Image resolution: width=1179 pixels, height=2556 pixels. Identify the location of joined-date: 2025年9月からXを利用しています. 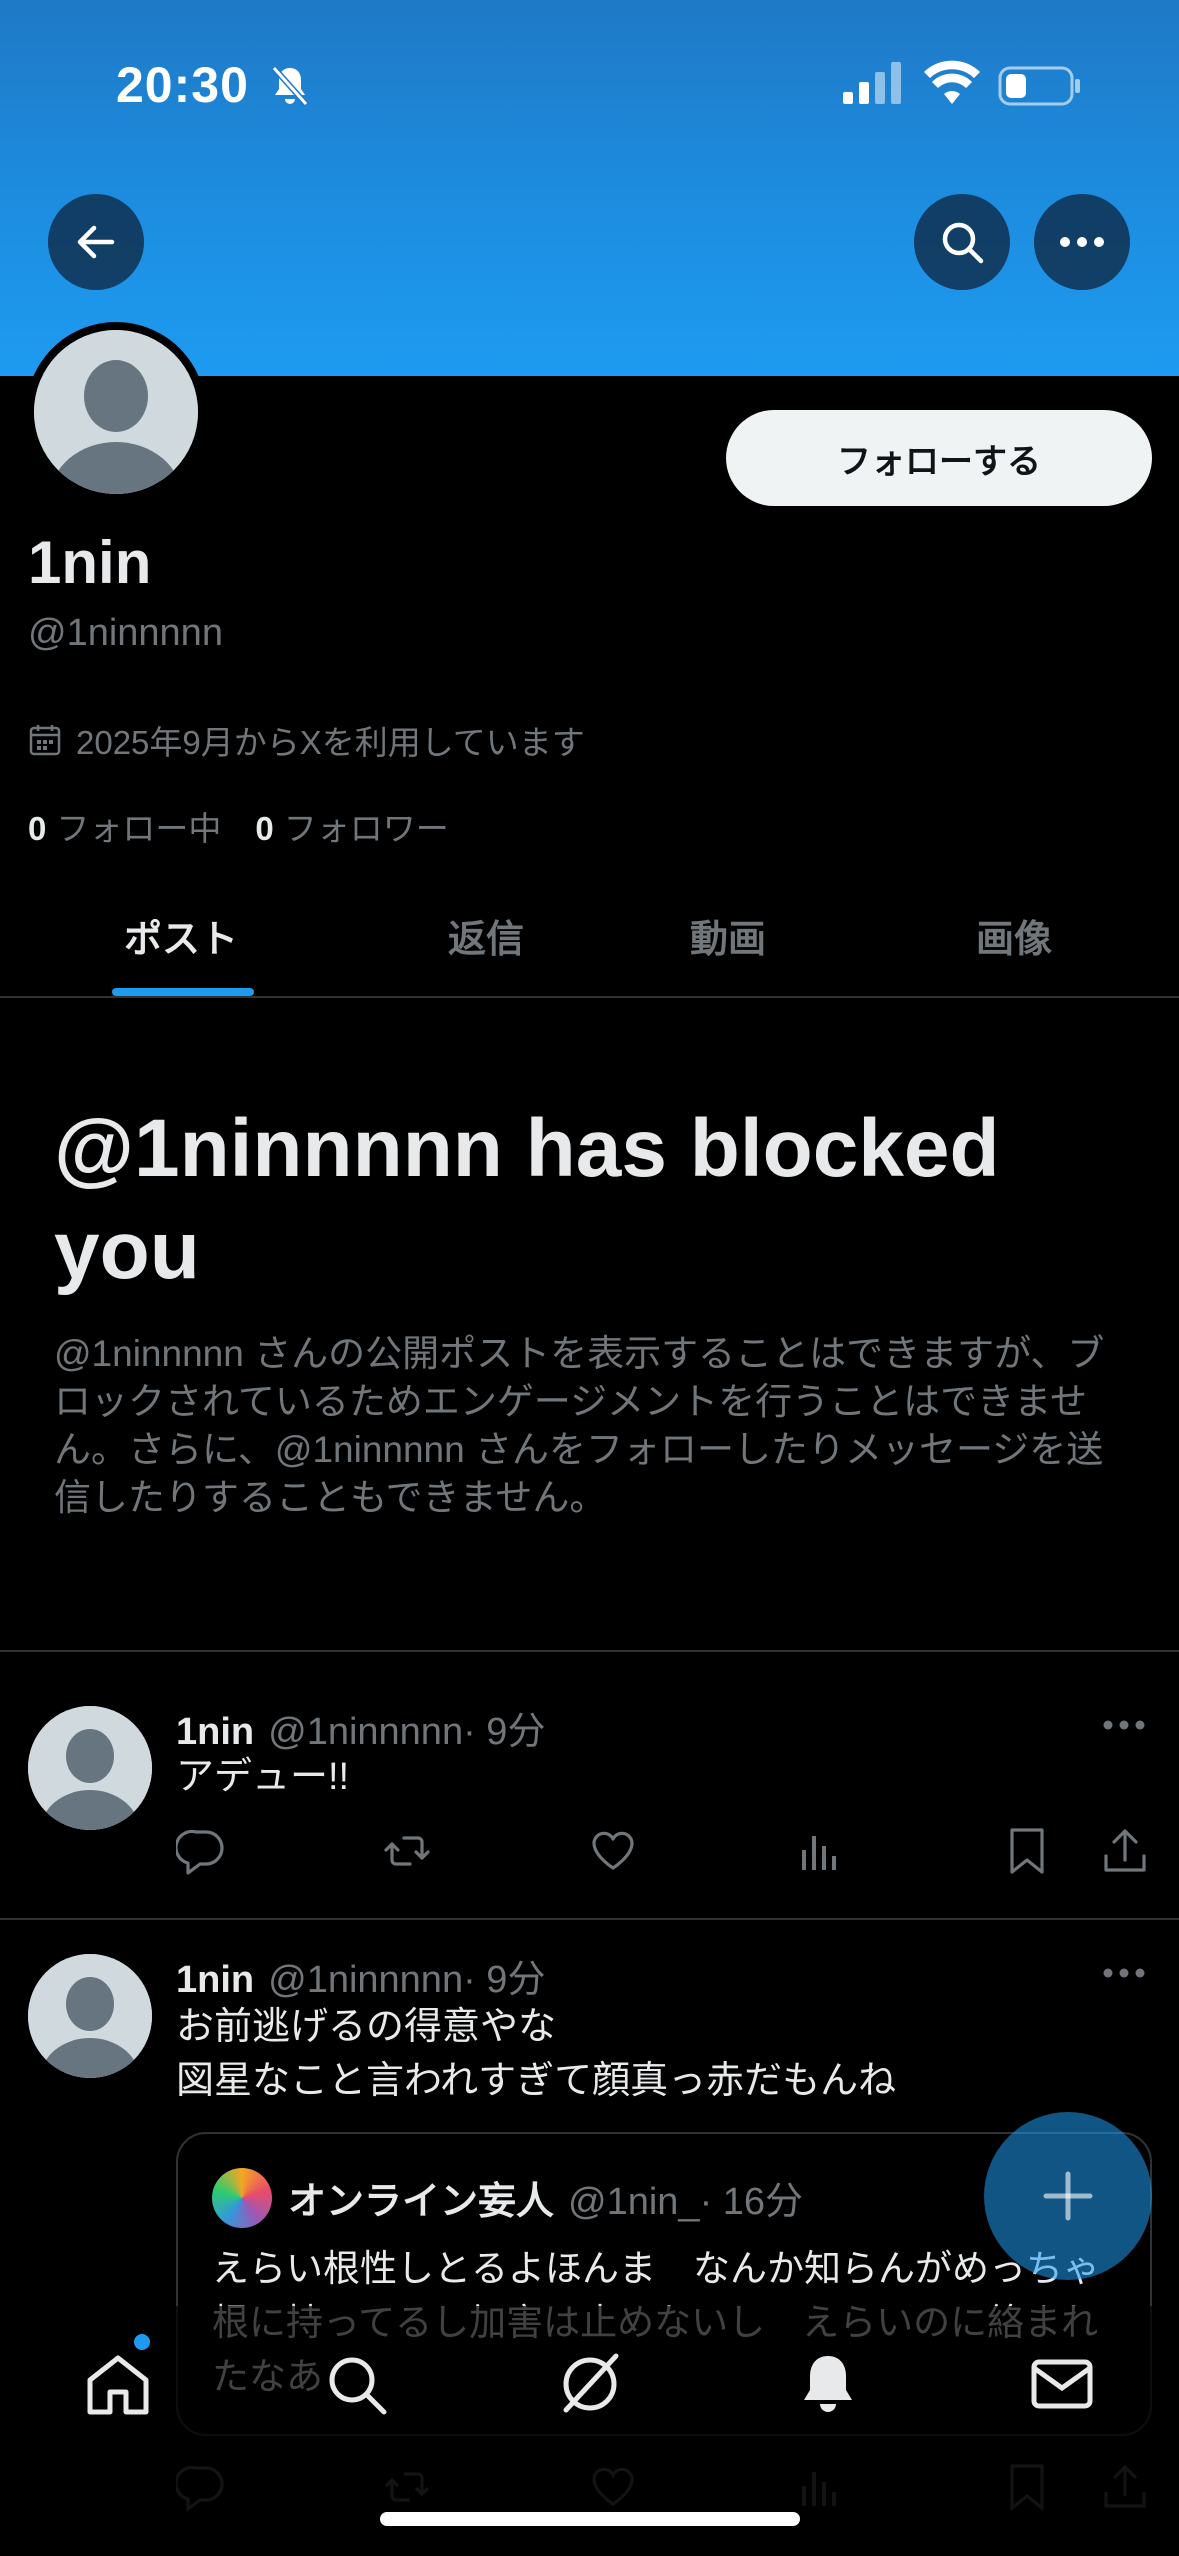
(306, 740).